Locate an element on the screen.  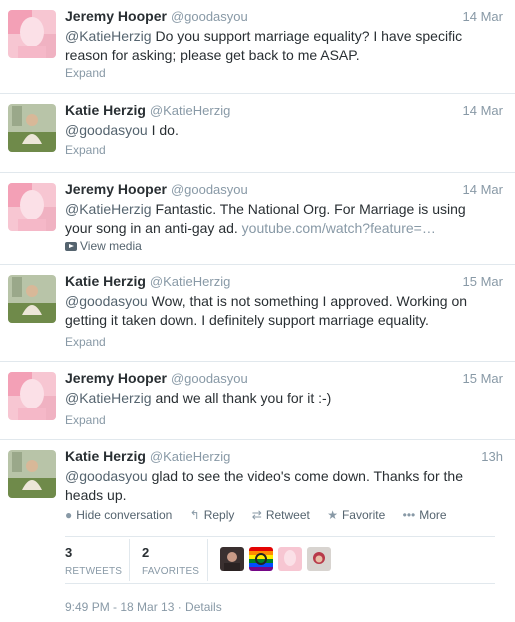
tweet-header: Katie Herzig @KatieHerzig 14 Mar is located at coordinates (285, 111).